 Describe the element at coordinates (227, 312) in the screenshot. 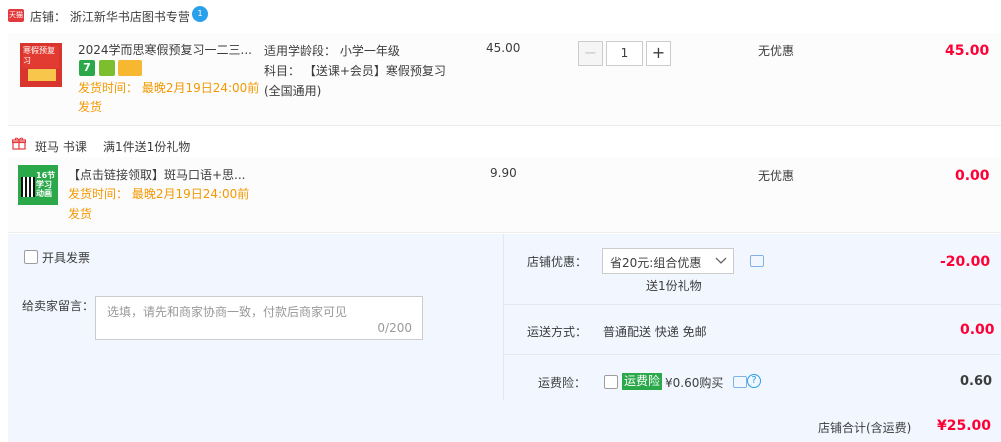

I see `message-placeholder: 选填，请先和商家协商一致，付款后商家可见` at that location.